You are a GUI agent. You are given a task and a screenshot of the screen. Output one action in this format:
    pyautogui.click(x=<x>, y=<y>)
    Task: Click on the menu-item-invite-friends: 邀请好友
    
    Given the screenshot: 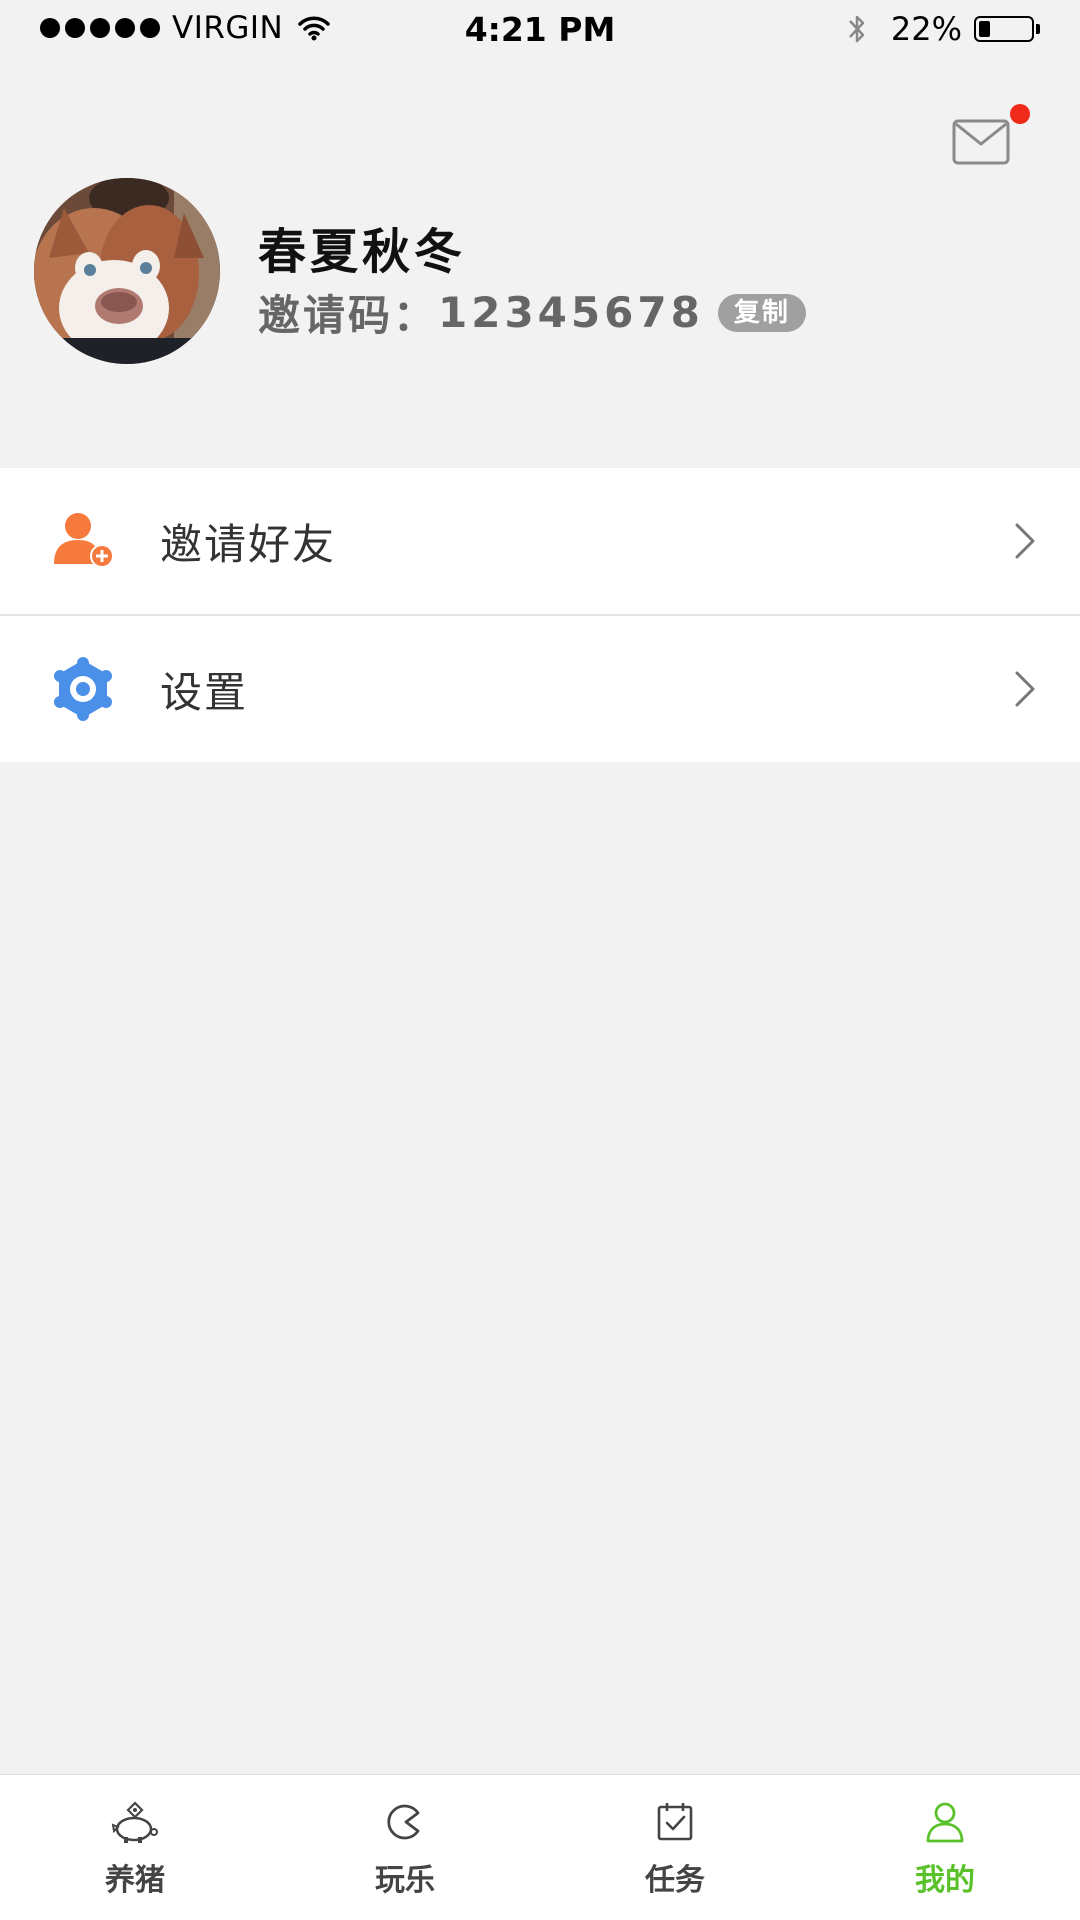 What is the action you would take?
    pyautogui.click(x=540, y=541)
    